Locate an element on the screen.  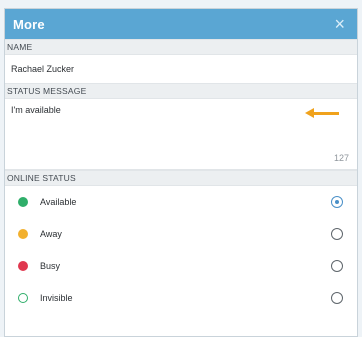
name-value: Rachael Zucker is located at coordinates (181, 69).